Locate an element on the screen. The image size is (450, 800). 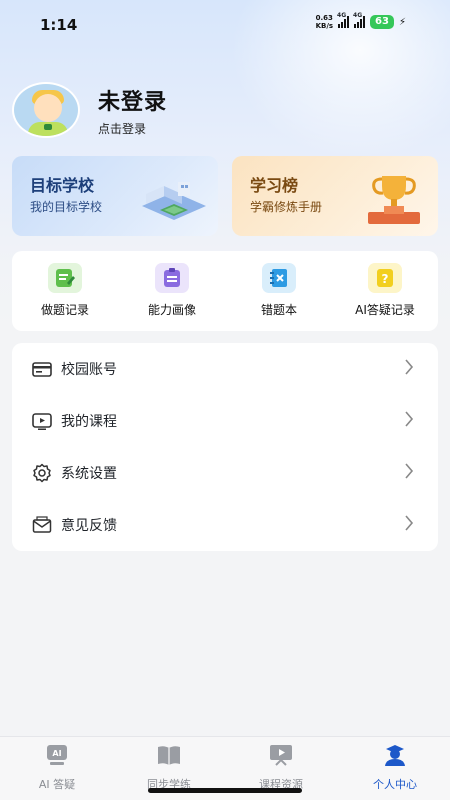
gear-icon is located at coordinates (42, 473).